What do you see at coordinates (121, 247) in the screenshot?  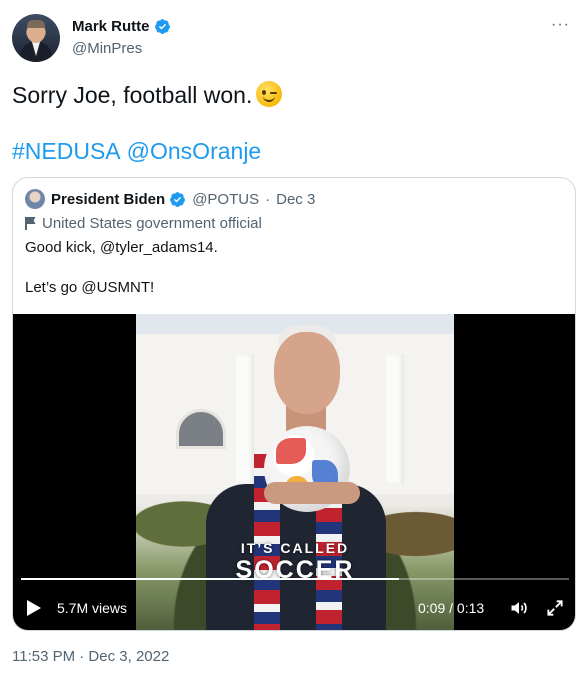 I see `quoted-tweet-line-1: Good kick, @tyler_adams14.` at bounding box center [121, 247].